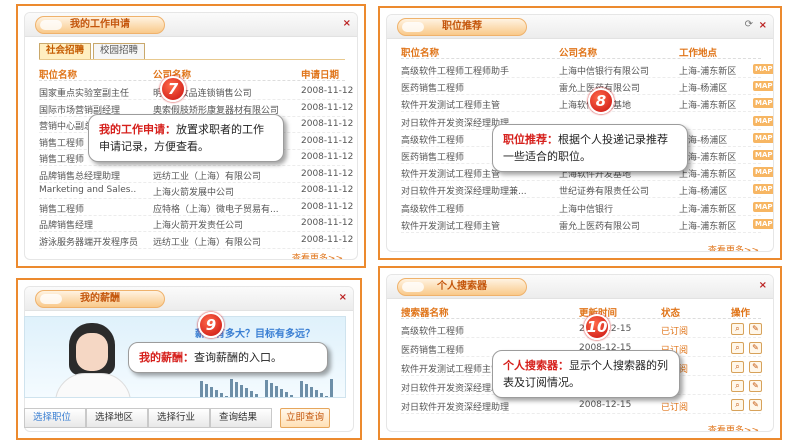 The height and width of the screenshot is (444, 800). What do you see at coordinates (476, 70) in the screenshot?
I see `position-cell: 高级软件工程师工程师助手` at bounding box center [476, 70].